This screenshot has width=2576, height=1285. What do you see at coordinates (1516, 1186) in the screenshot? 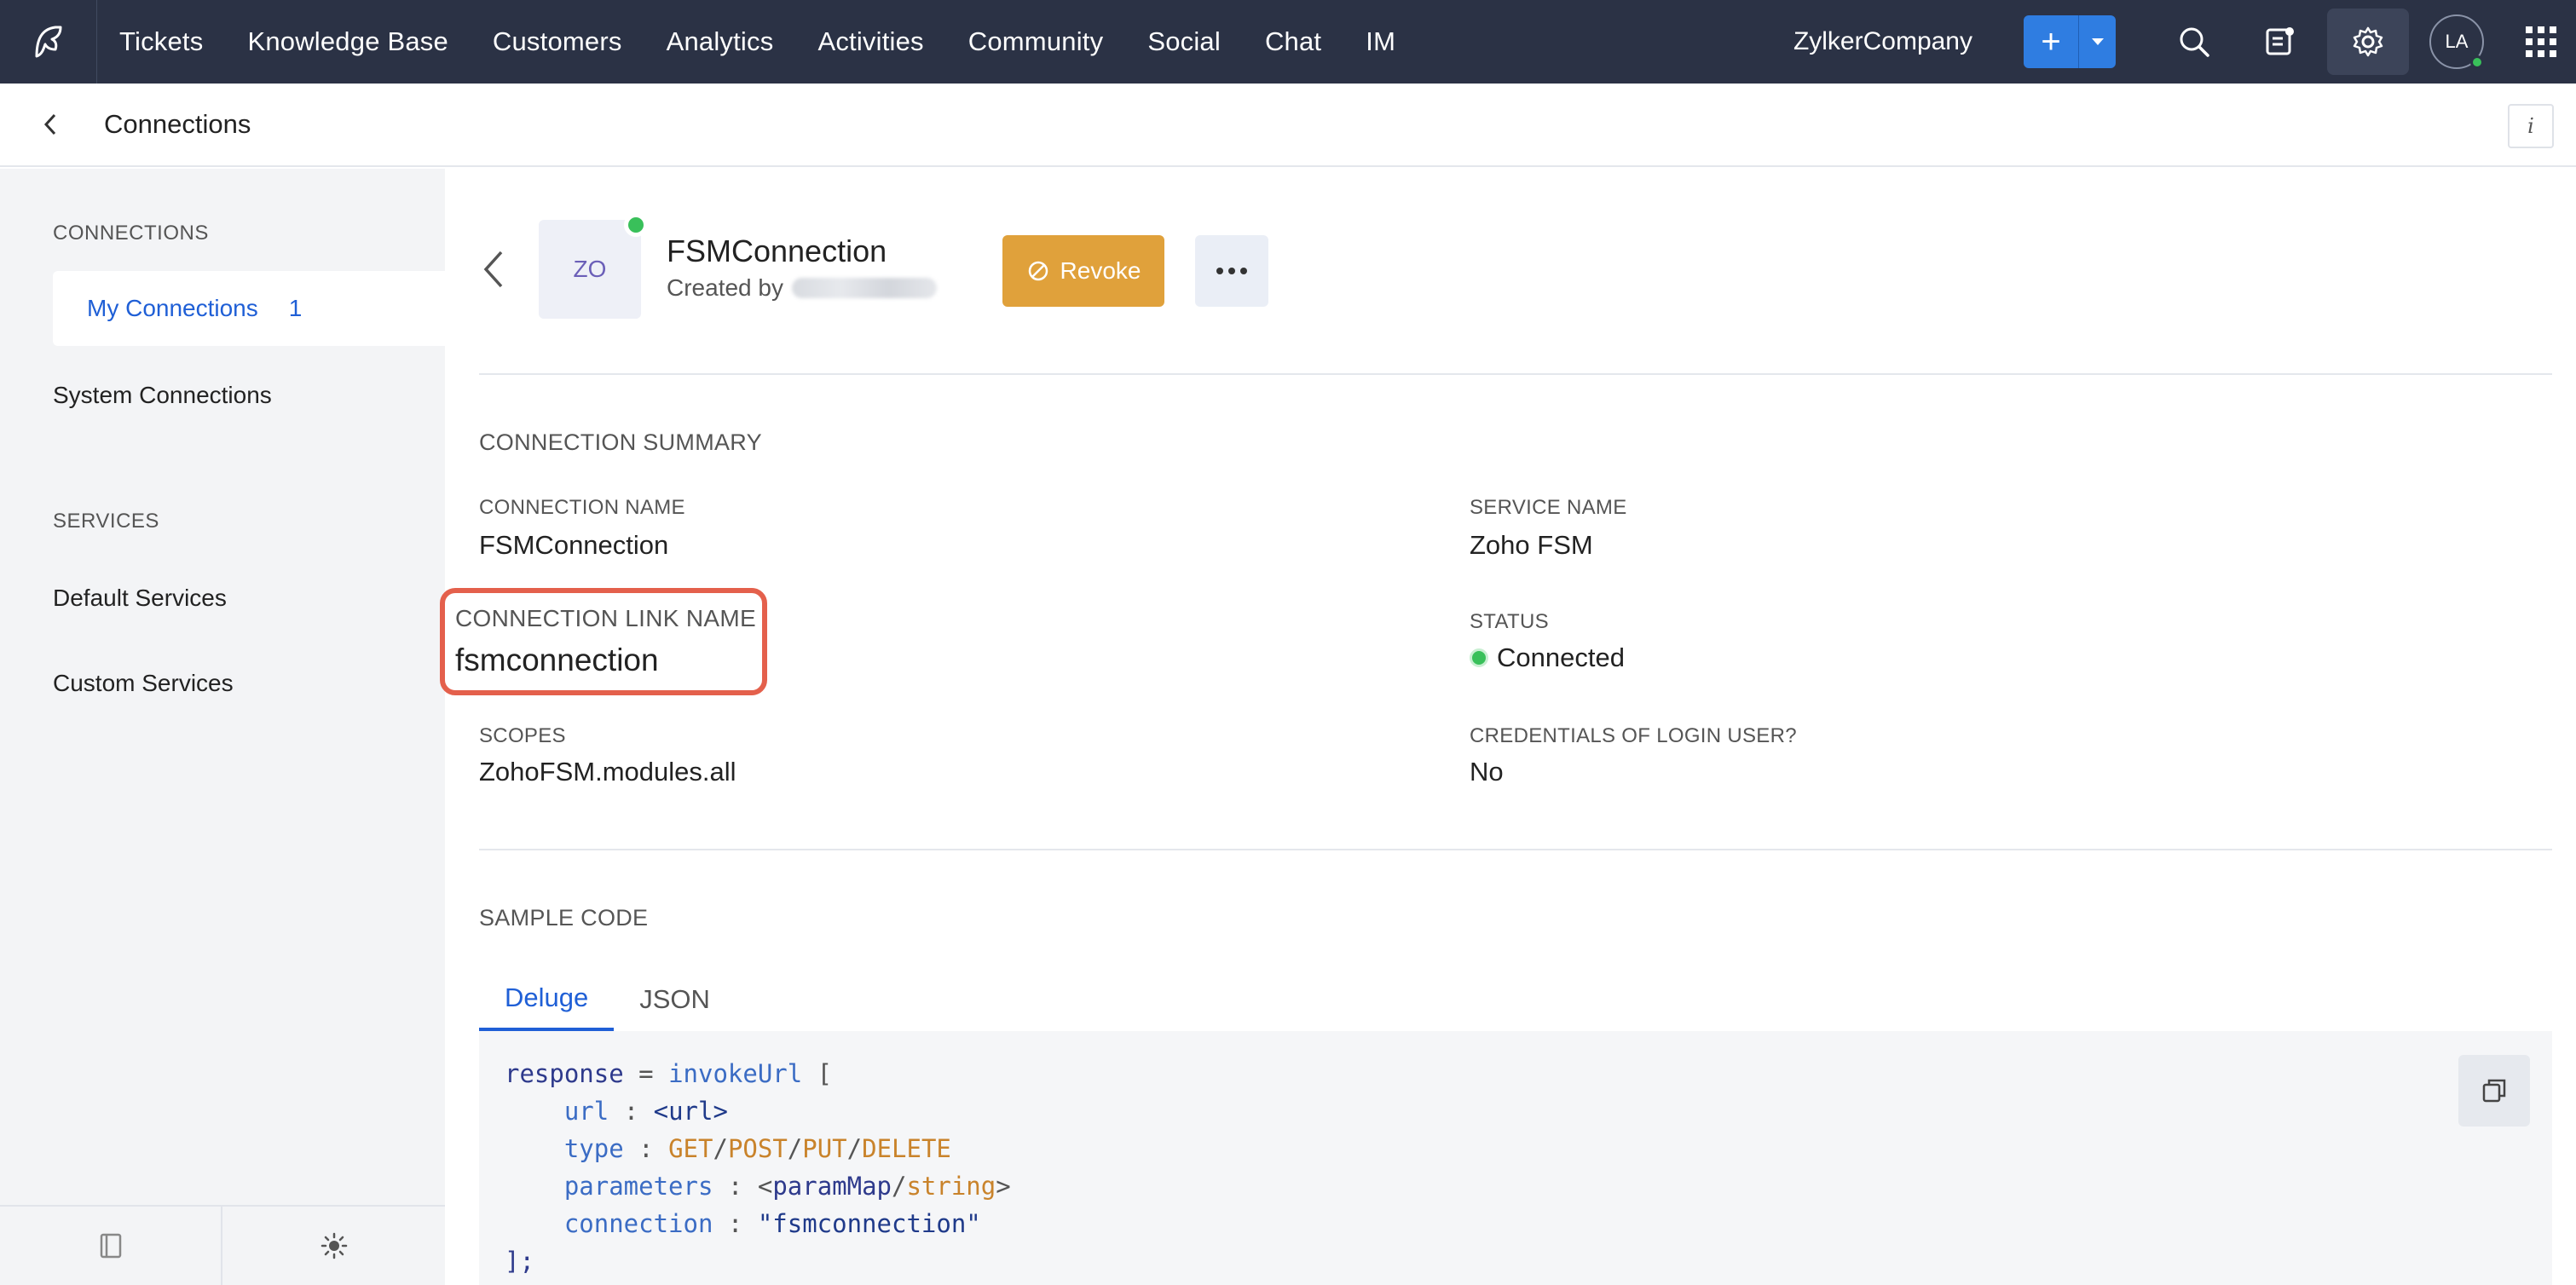
I see `code-line-4: parameters : <paramMap/string>` at bounding box center [1516, 1186].